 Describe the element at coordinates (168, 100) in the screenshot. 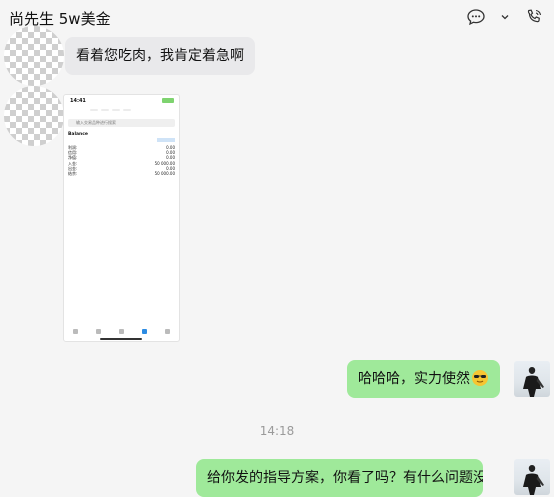

I see `battery-icon` at that location.